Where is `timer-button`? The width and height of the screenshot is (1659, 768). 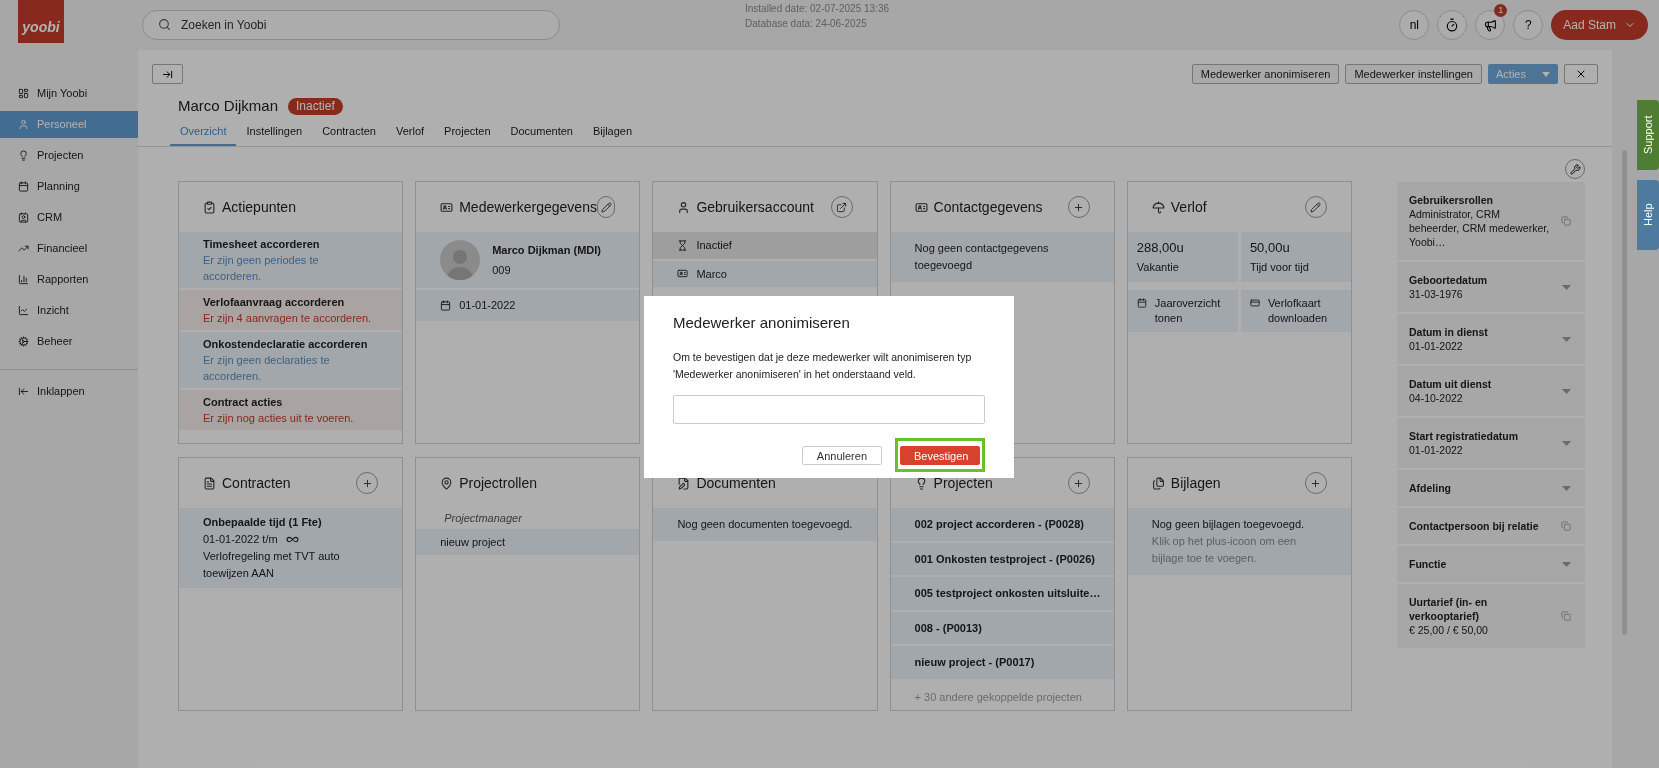
timer-button is located at coordinates (1452, 25).